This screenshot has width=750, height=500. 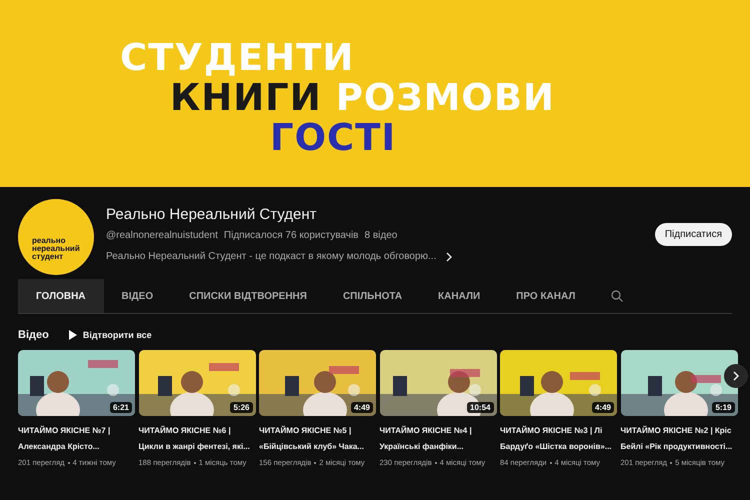 I want to click on duration-badge: 10:54, so click(x=480, y=407).